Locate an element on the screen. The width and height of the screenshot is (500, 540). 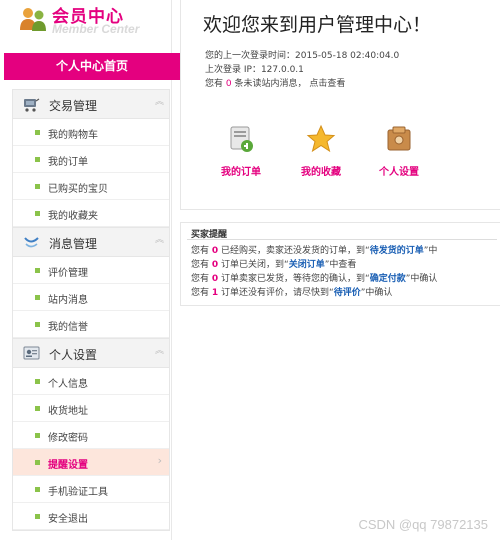
unread-count: 0 is located at coordinates (228, 84).